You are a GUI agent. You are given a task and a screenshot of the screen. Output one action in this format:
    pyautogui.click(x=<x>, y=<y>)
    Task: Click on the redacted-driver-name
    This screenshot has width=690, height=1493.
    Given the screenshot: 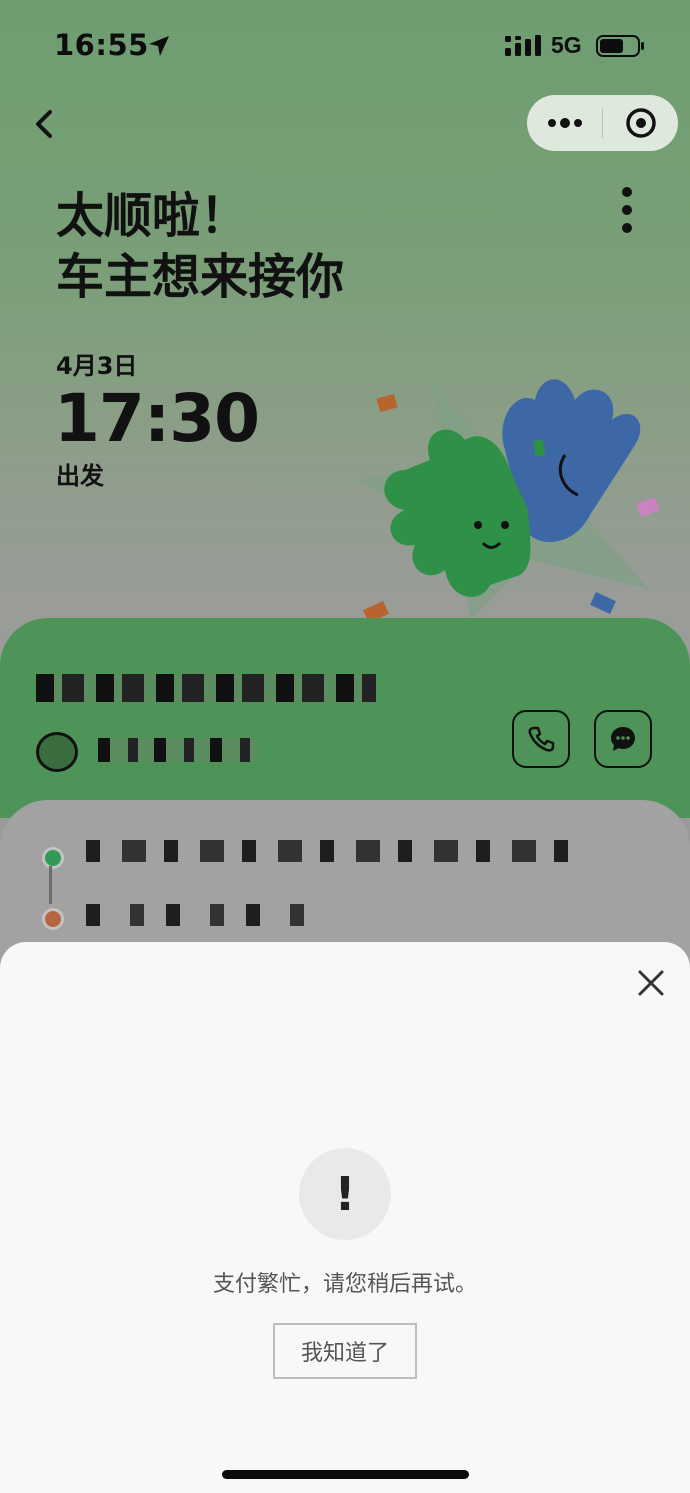 What is the action you would take?
    pyautogui.click(x=206, y=688)
    